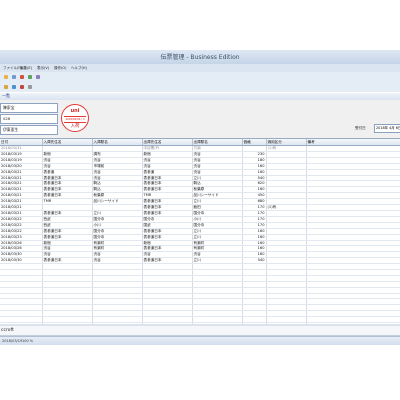  Describe the element at coordinates (387, 128) in the screenshot. I see `received-date-picker: 2018年 4月 6日` at that location.